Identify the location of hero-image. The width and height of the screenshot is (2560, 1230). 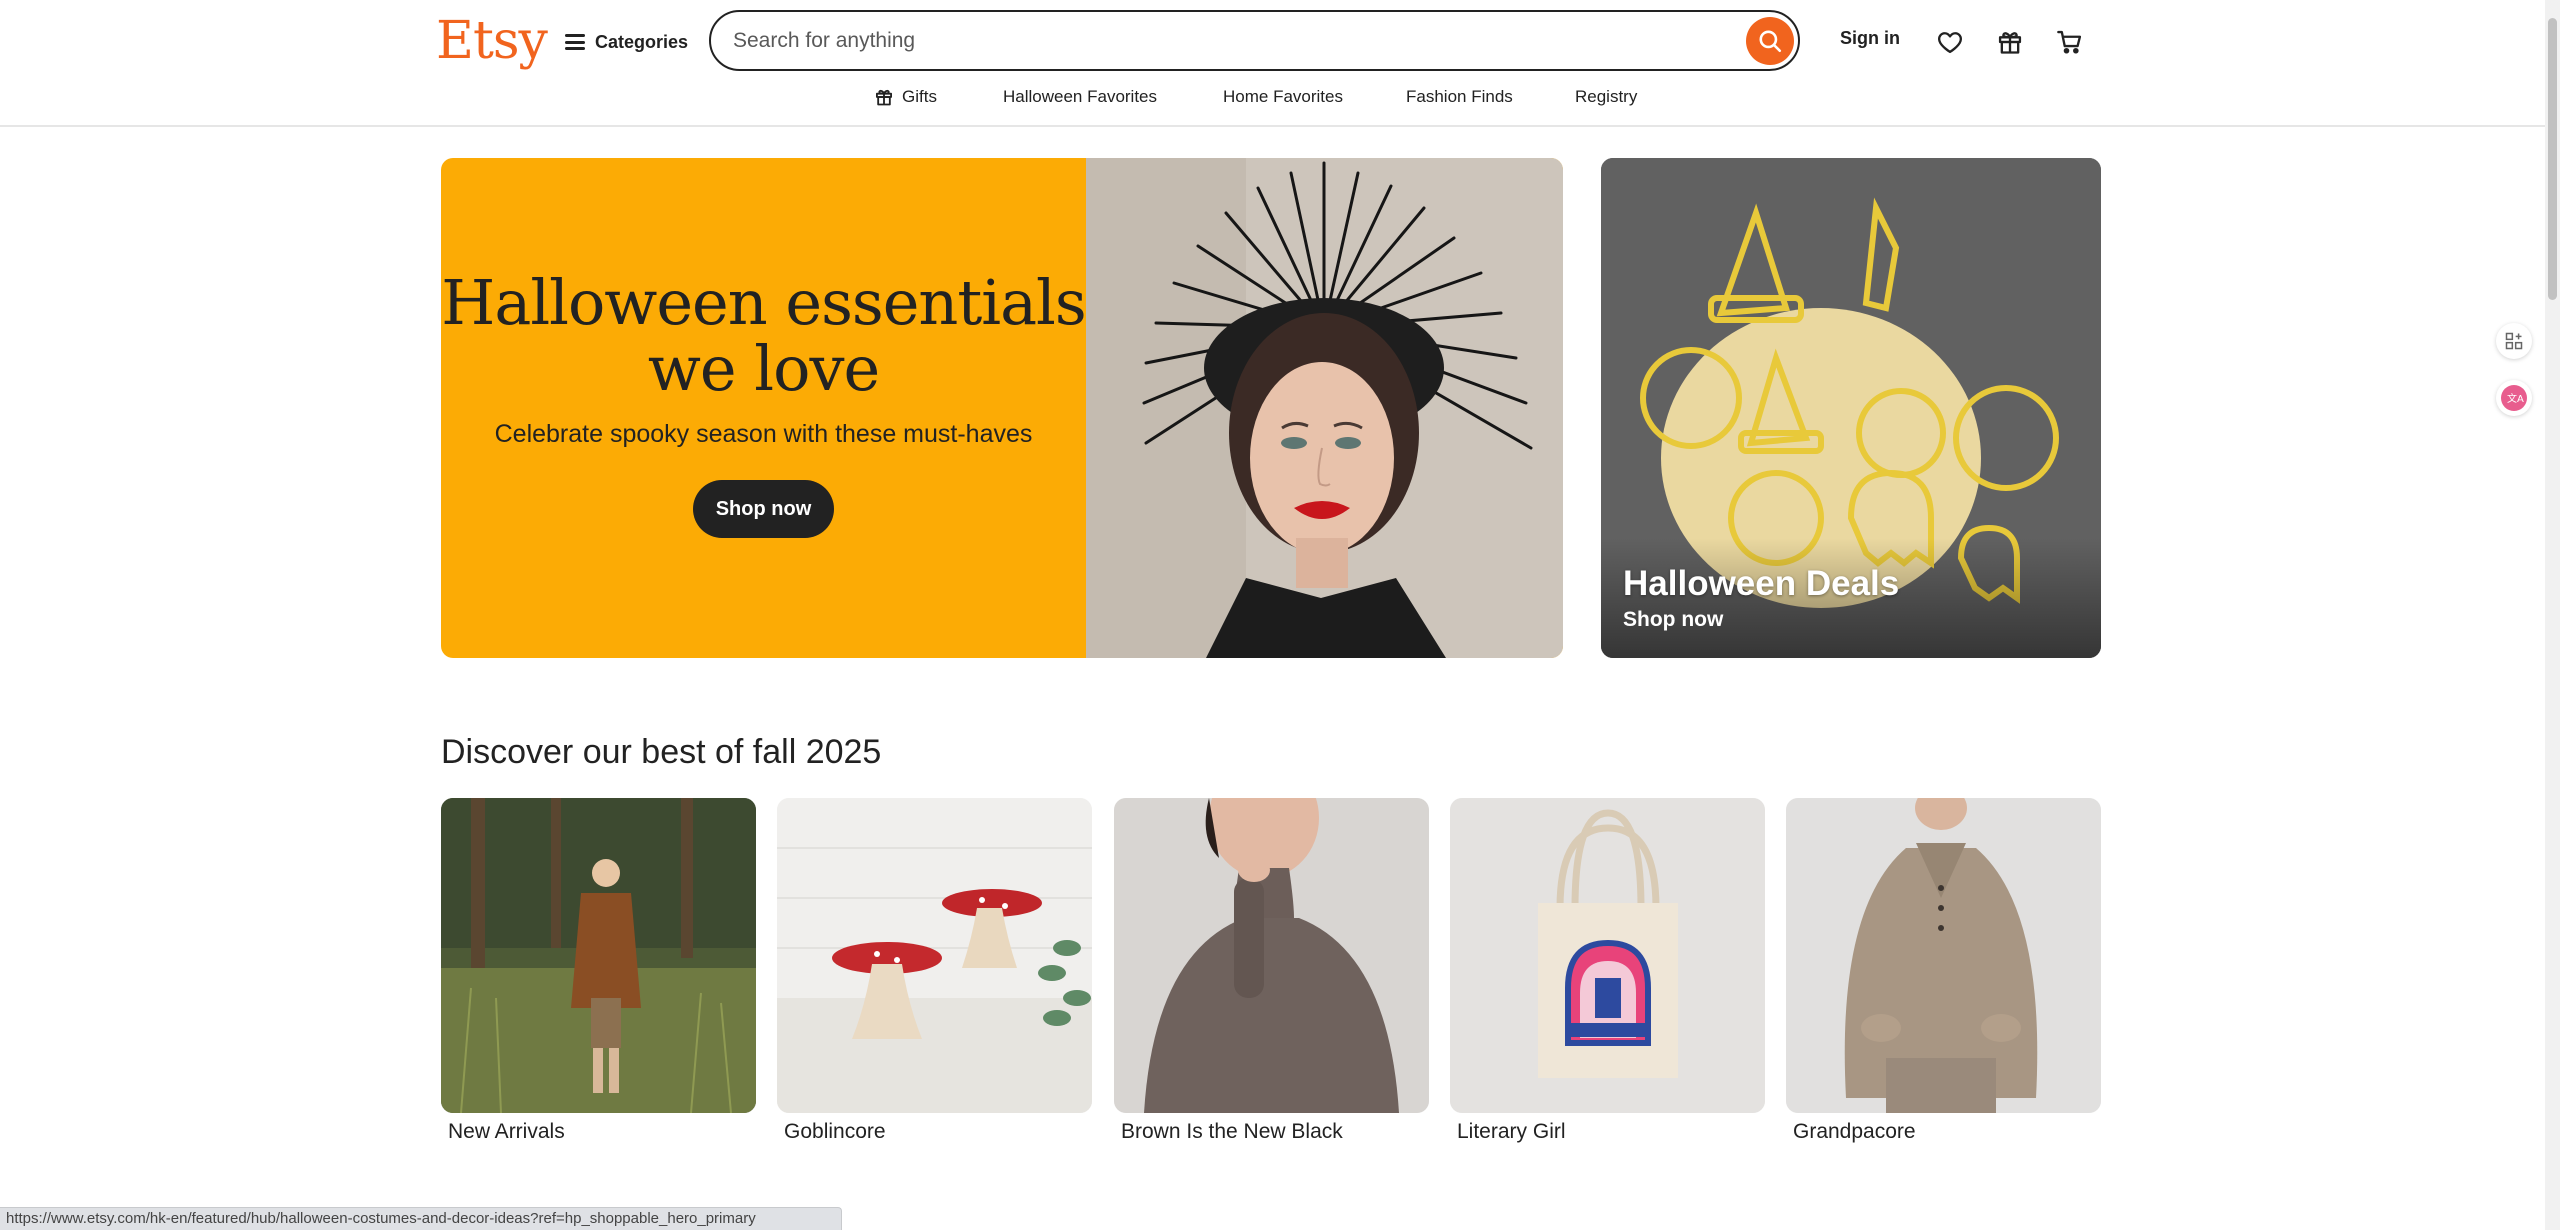
(1324, 408).